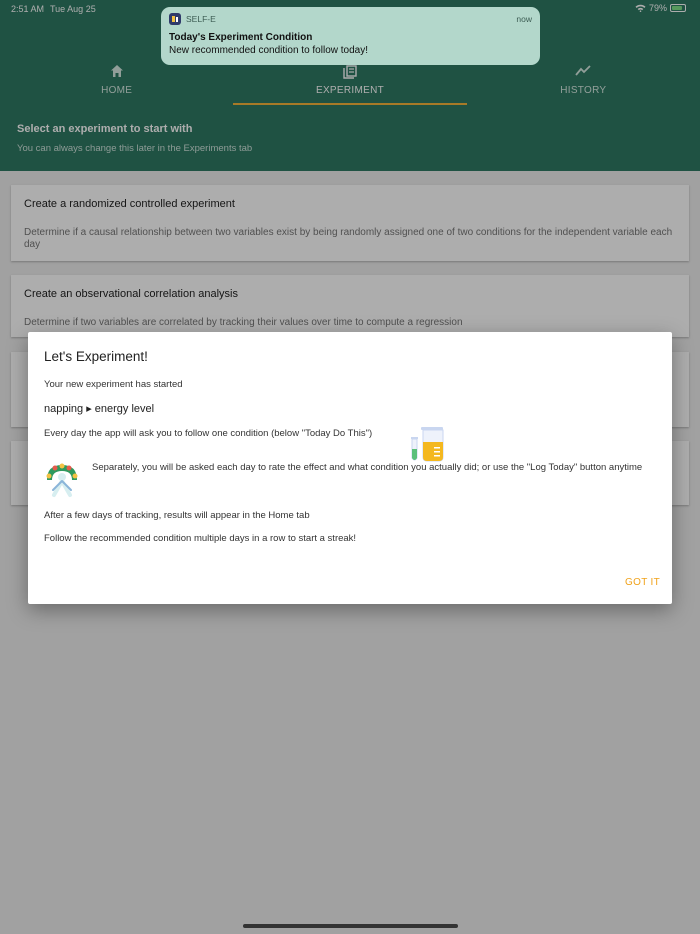 Image resolution: width=700 pixels, height=934 pixels. What do you see at coordinates (96, 356) in the screenshot?
I see `dialog-title: Let's Experiment!` at bounding box center [96, 356].